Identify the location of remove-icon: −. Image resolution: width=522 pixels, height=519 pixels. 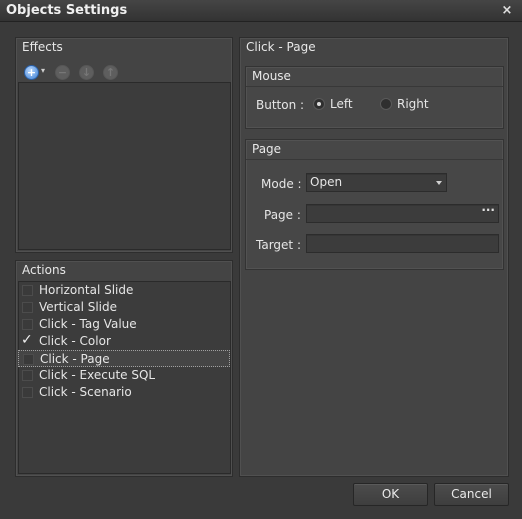
(62, 72).